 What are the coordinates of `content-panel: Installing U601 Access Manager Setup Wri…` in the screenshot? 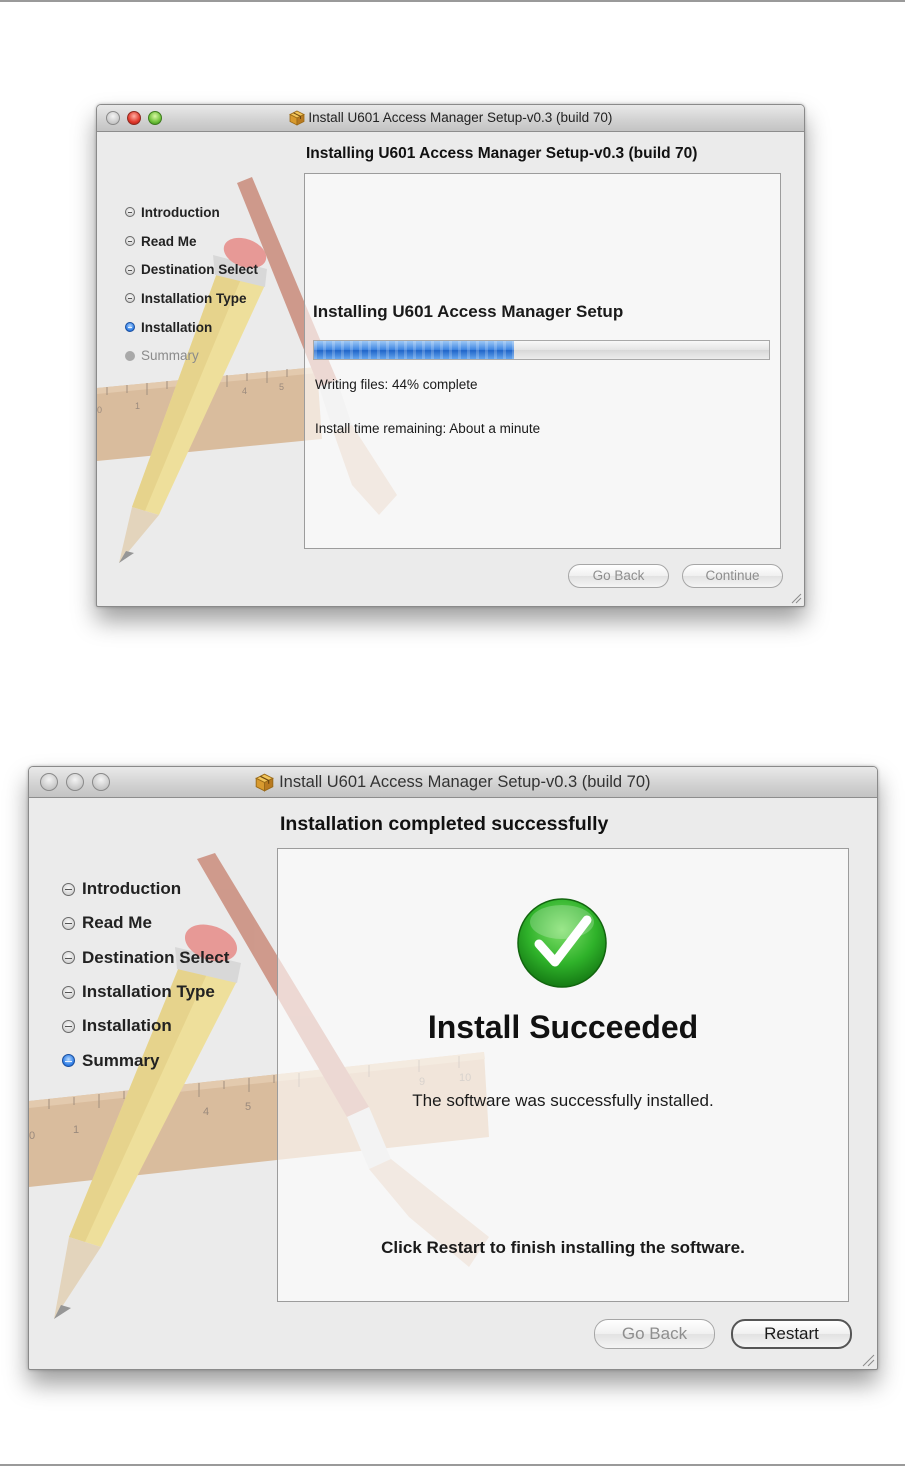 It's located at (542, 361).